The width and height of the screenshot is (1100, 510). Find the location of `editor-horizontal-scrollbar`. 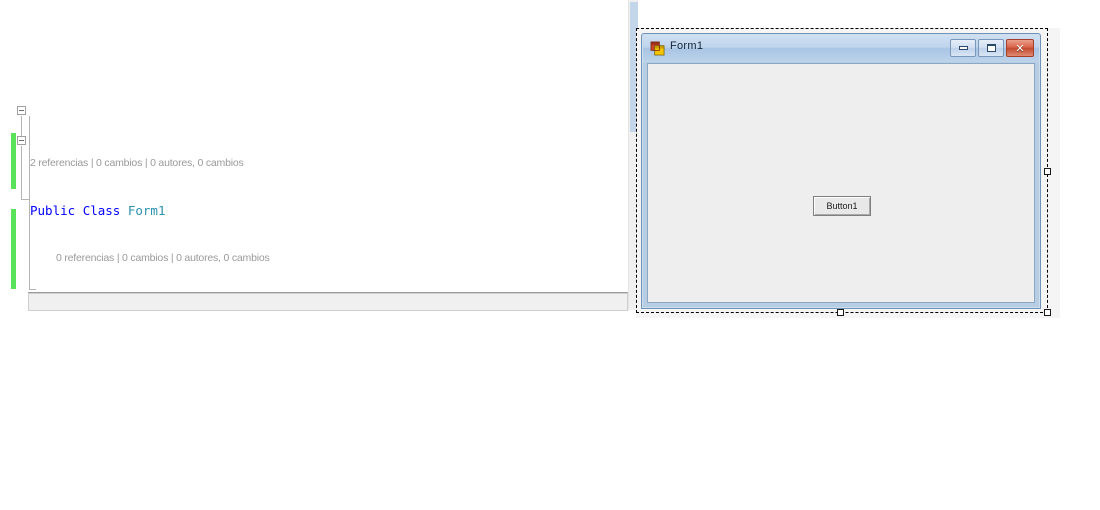

editor-horizontal-scrollbar is located at coordinates (328, 302).